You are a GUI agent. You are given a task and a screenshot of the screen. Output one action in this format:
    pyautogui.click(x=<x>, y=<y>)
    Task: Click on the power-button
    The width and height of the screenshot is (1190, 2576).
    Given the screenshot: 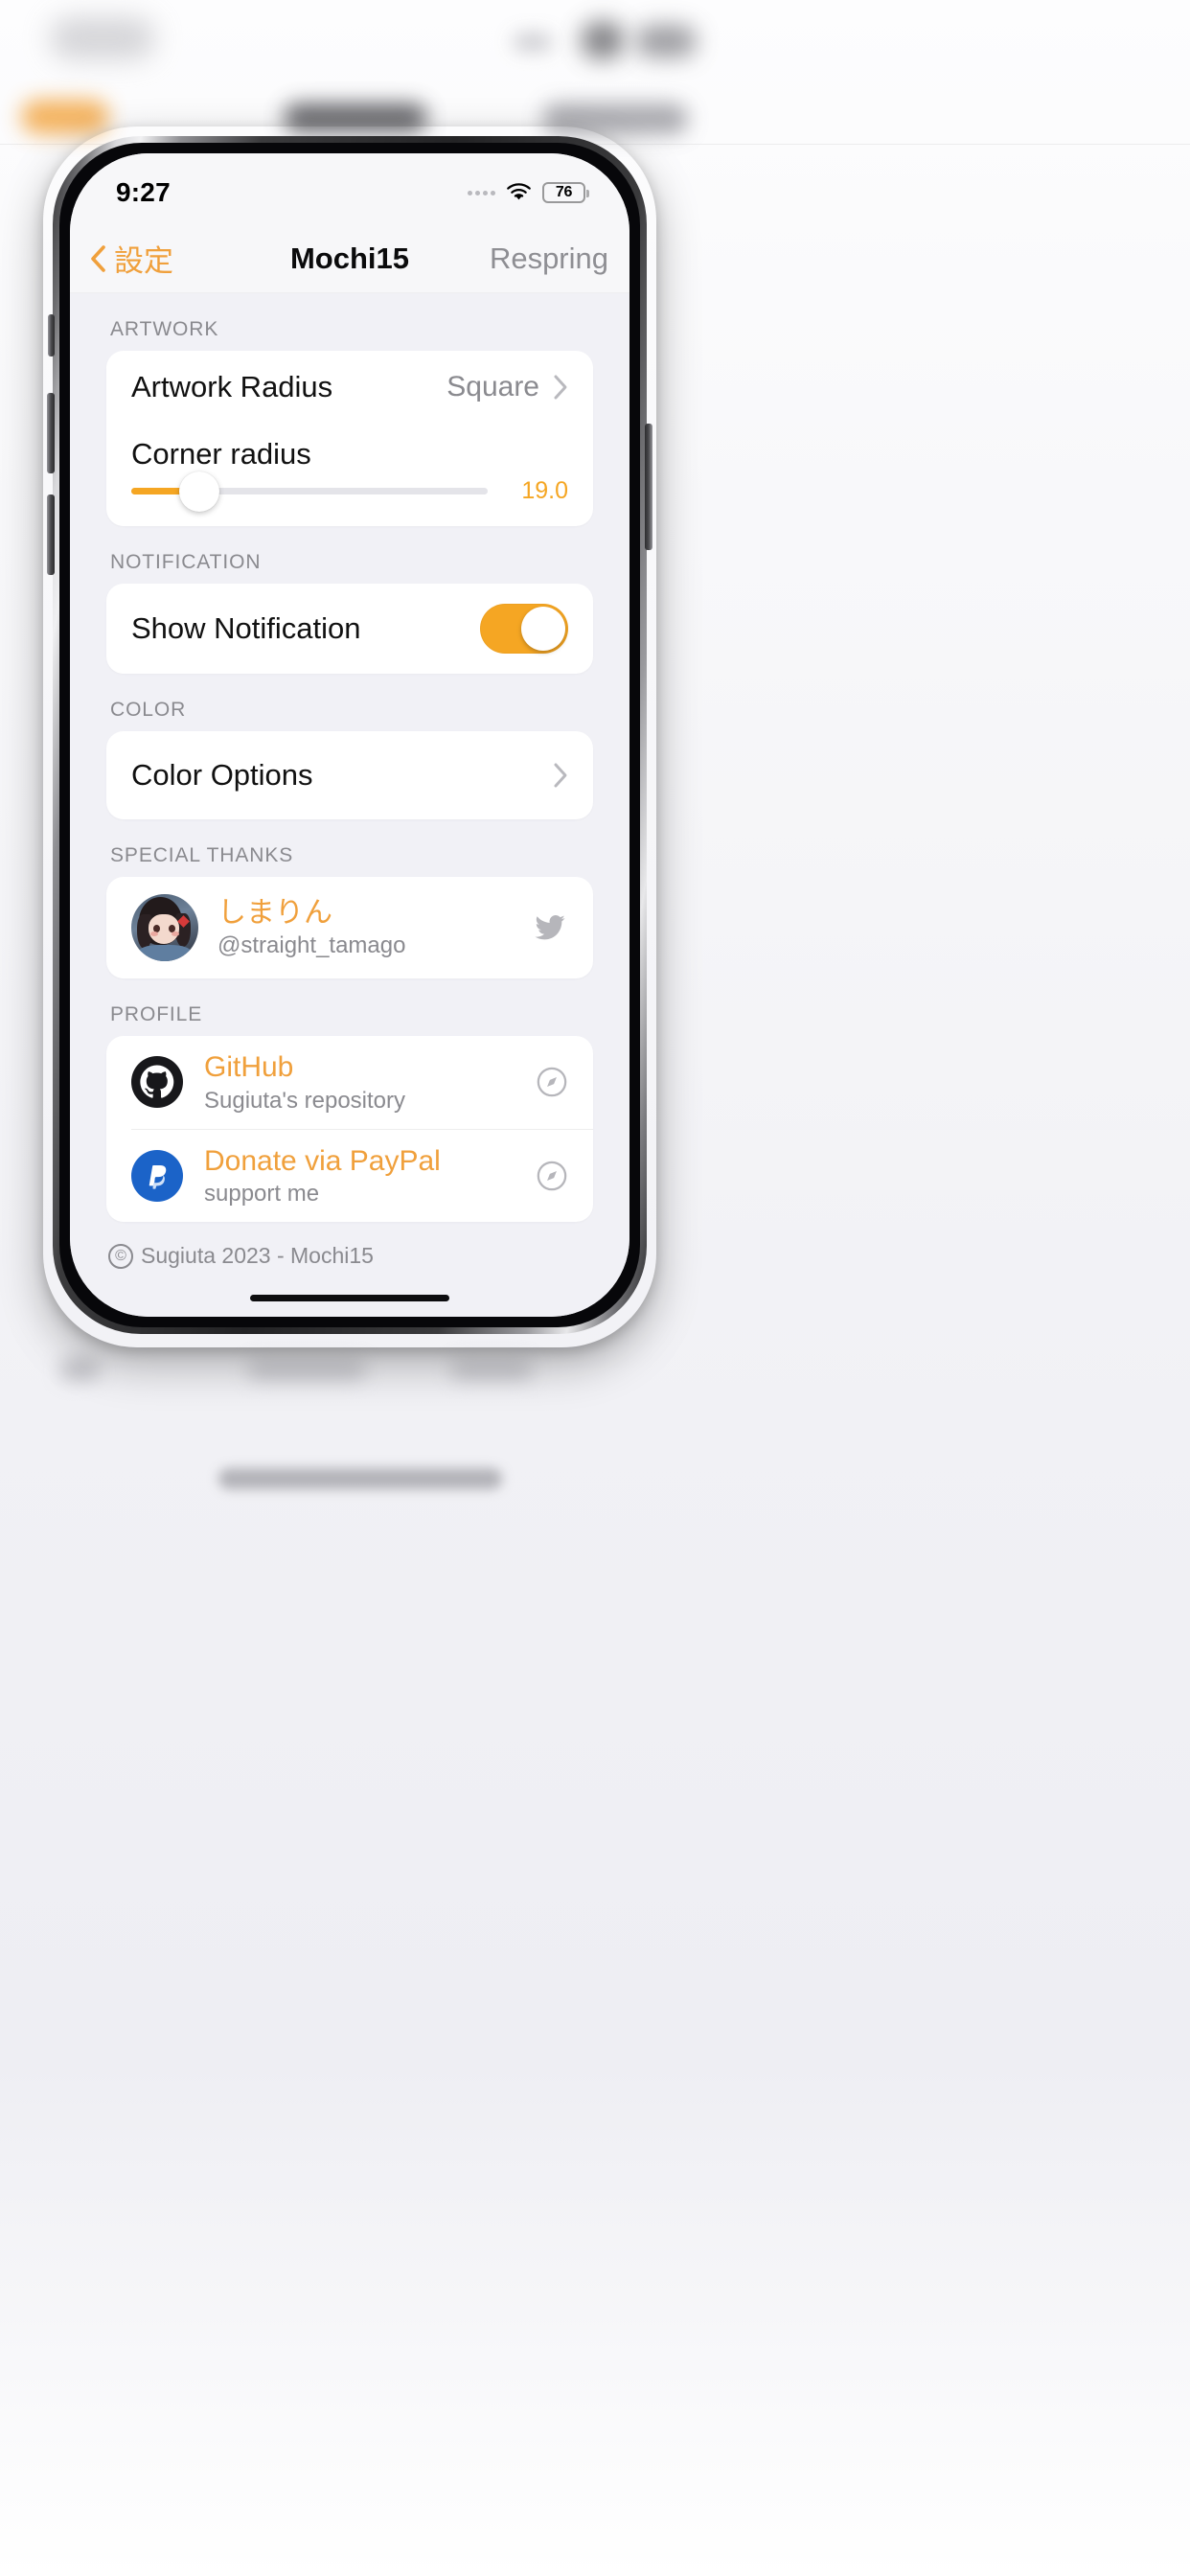 What is the action you would take?
    pyautogui.click(x=649, y=487)
    